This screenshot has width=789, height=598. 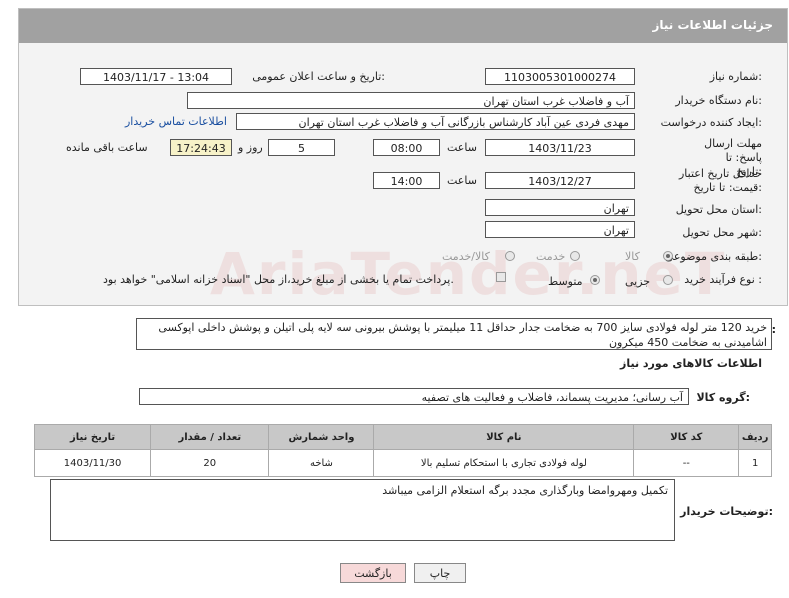 What do you see at coordinates (318, 76) in the screenshot?
I see `announce-label: تاریخ و ساعت اعلان عمومی:` at bounding box center [318, 76].